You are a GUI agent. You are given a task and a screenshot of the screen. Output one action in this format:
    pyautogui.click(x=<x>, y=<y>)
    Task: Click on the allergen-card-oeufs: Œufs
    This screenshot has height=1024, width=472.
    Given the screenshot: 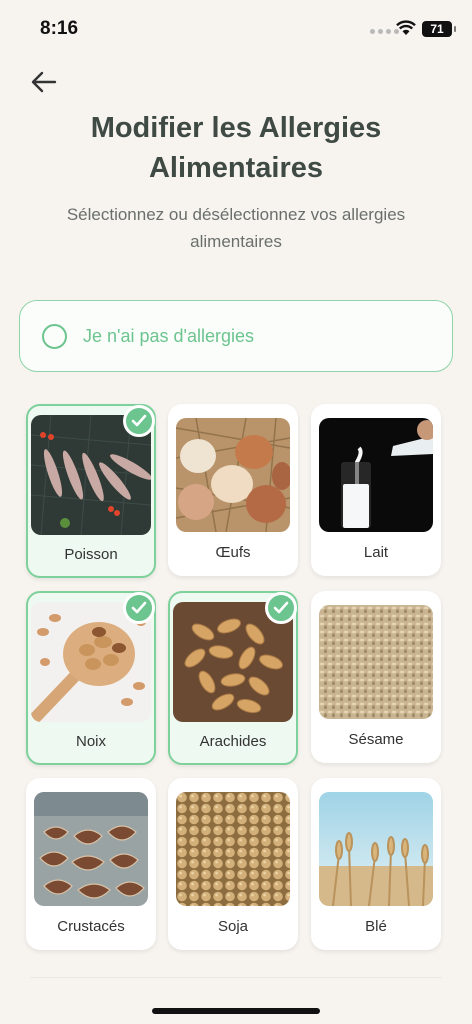 What is the action you would take?
    pyautogui.click(x=233, y=490)
    